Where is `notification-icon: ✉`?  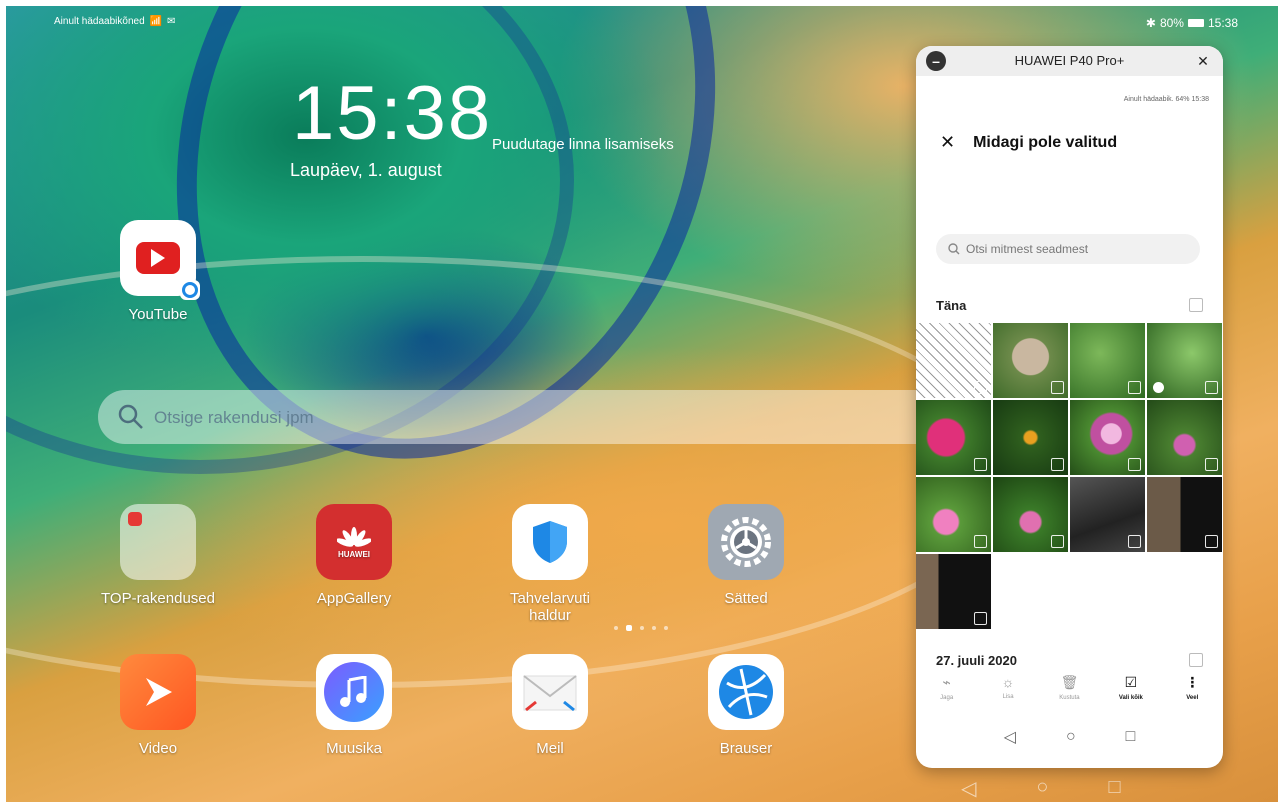
notification-icon: ✉ is located at coordinates (171, 21).